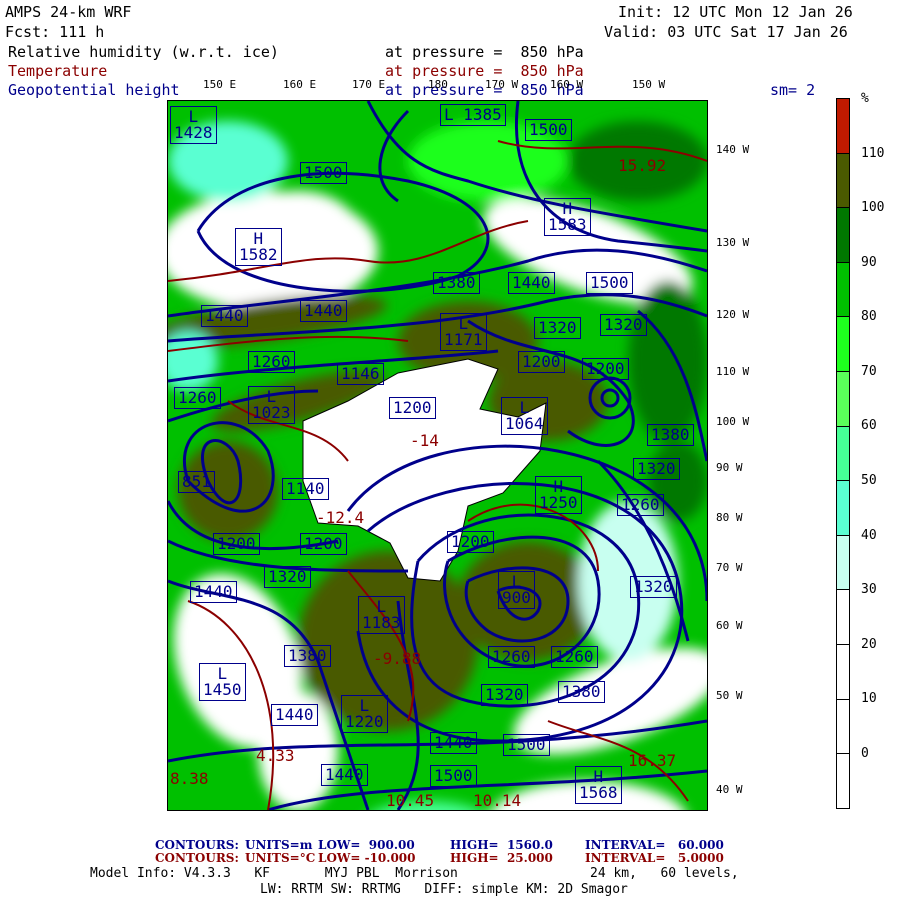 This screenshot has height=900, width=900. What do you see at coordinates (567, 217) in the screenshot?
I see `height-label: H 1583` at bounding box center [567, 217].